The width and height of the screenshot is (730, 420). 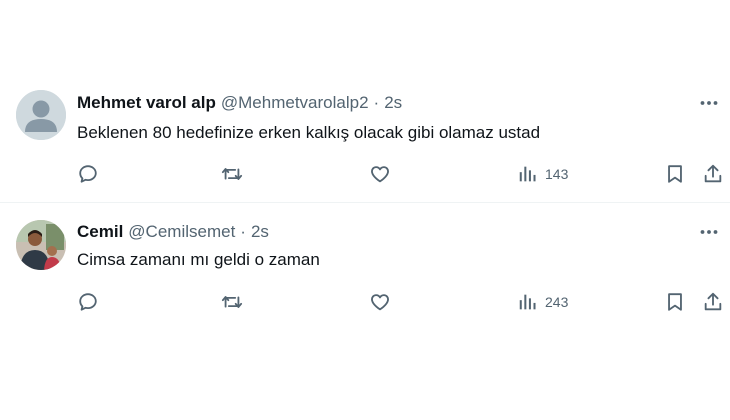 What do you see at coordinates (557, 174) in the screenshot?
I see `views-count: 143` at bounding box center [557, 174].